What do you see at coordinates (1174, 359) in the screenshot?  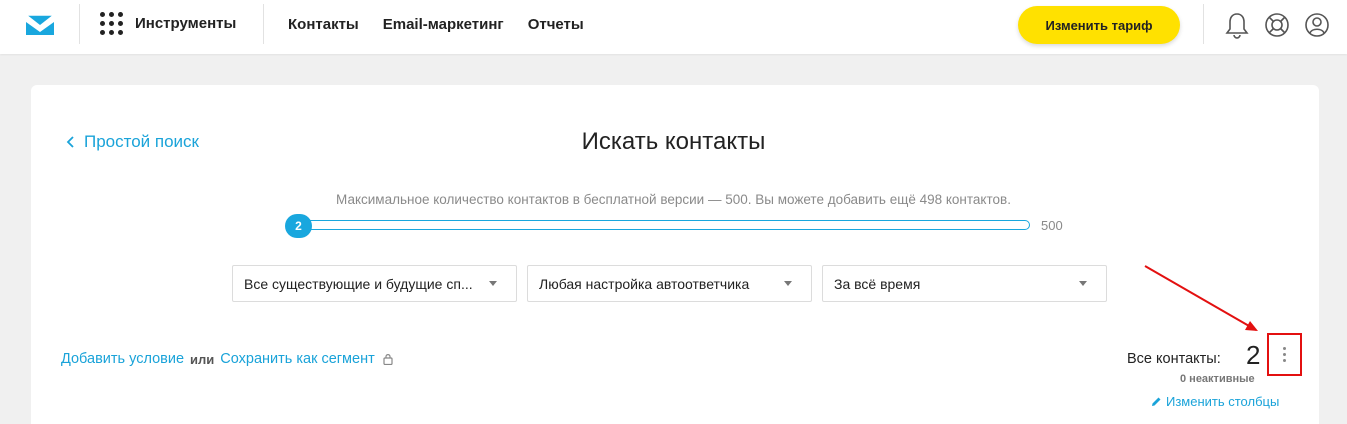 I see `all-contacts-label: Все контакты:` at bounding box center [1174, 359].